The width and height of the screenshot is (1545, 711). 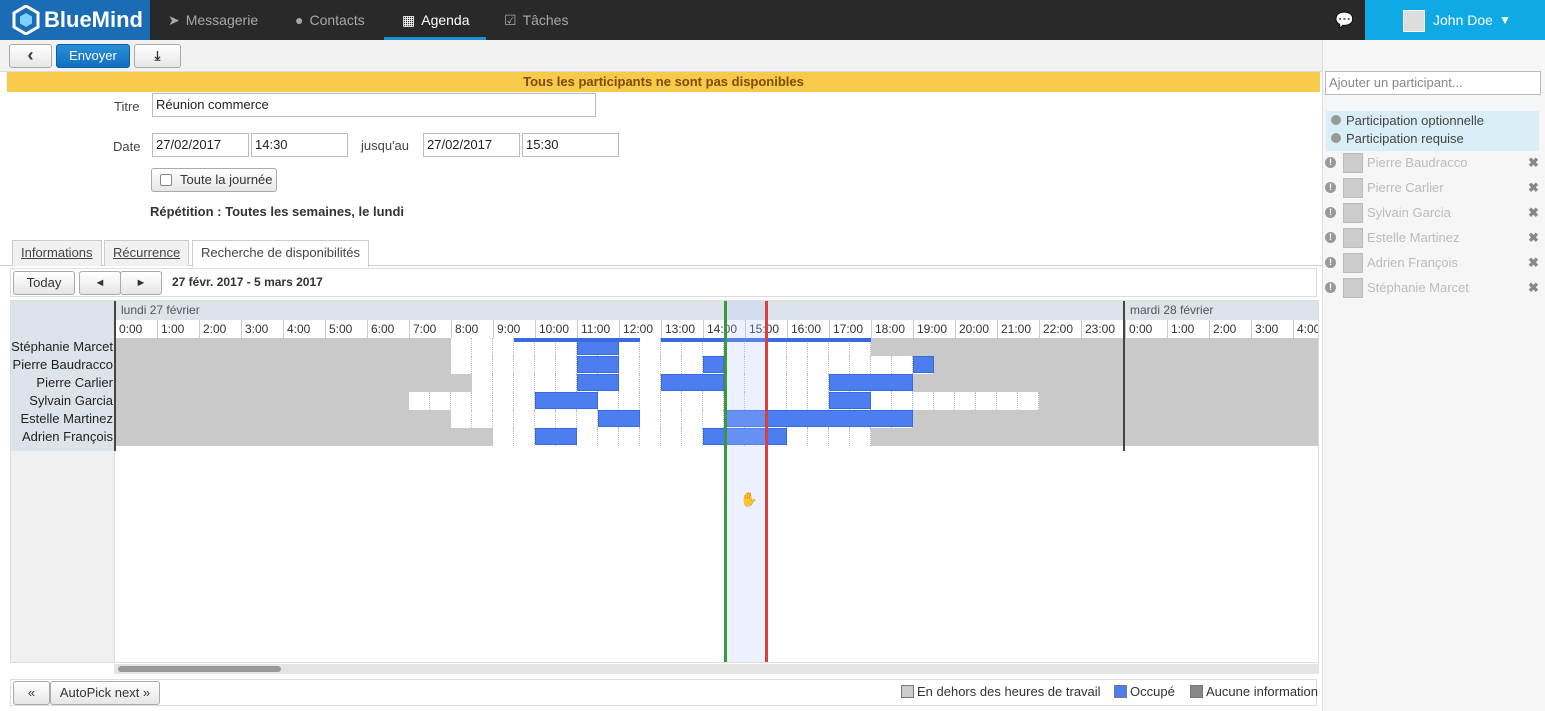 I want to click on tab-availability: Recherche de disponibilités, so click(x=280, y=253).